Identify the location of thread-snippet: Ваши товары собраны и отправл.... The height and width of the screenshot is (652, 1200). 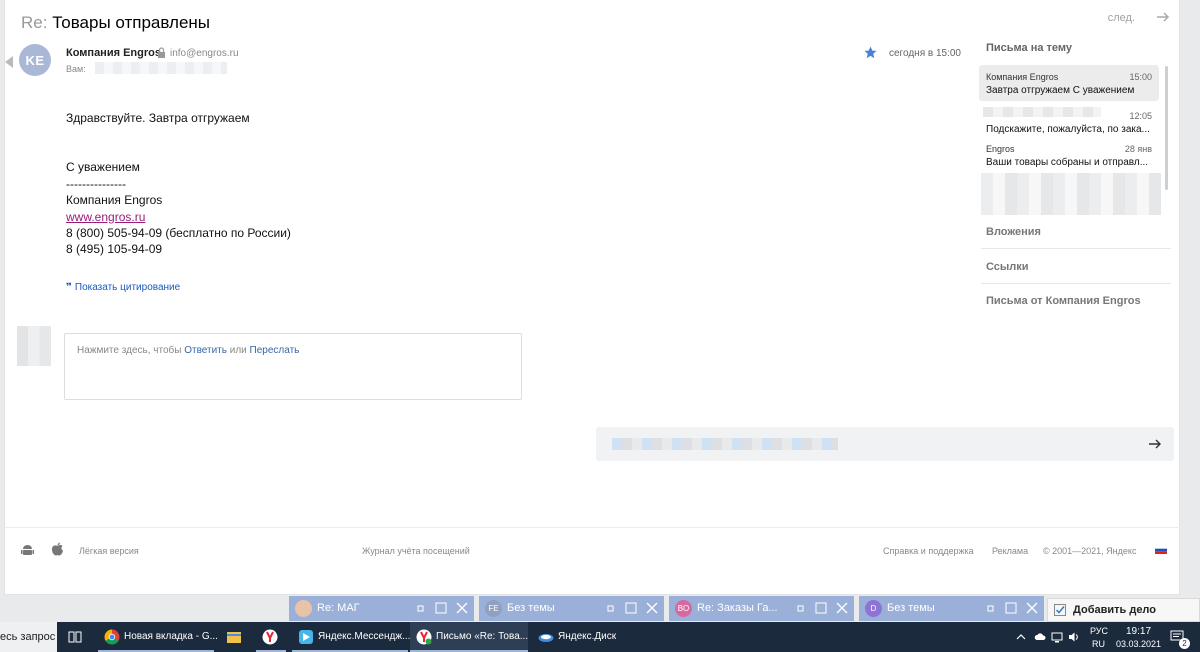
(1067, 162).